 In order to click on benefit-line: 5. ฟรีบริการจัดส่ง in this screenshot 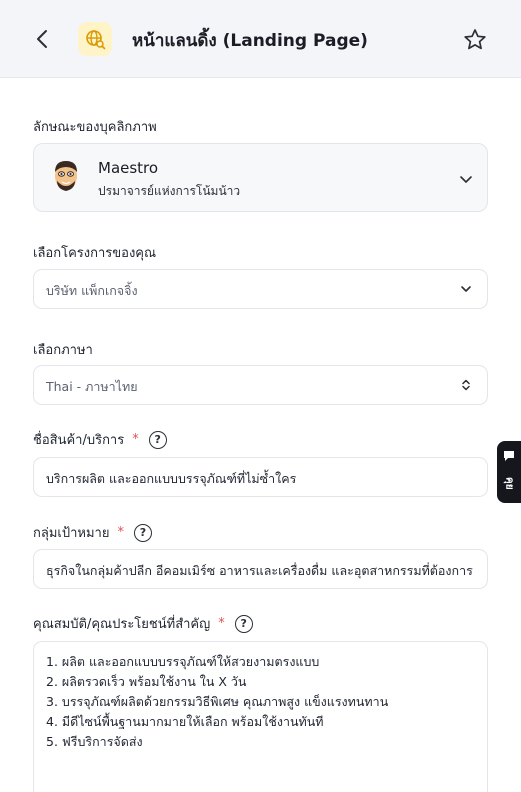, I will do `click(94, 741)`.